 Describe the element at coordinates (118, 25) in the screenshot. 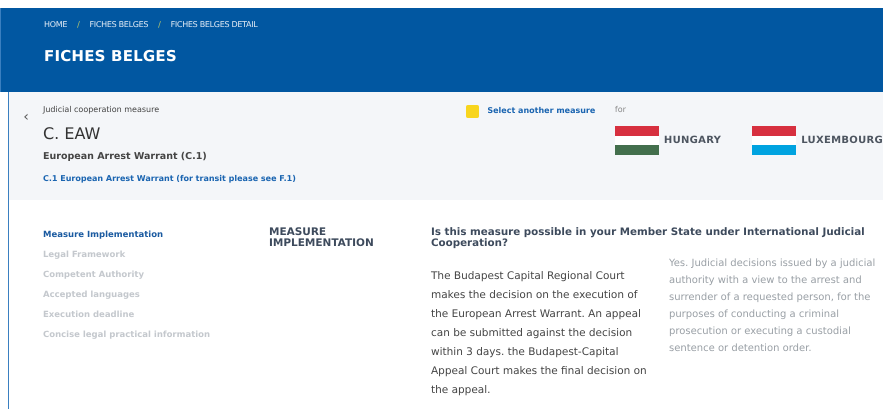

I see `breadcrumb-link: FICHES BELGES` at that location.